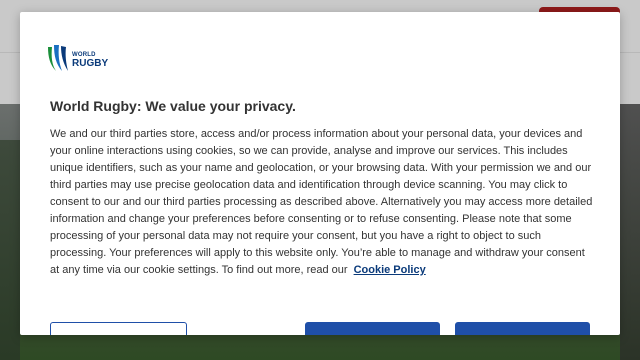  I want to click on logo-wordmark: WORLD RUGBY, so click(90, 60).